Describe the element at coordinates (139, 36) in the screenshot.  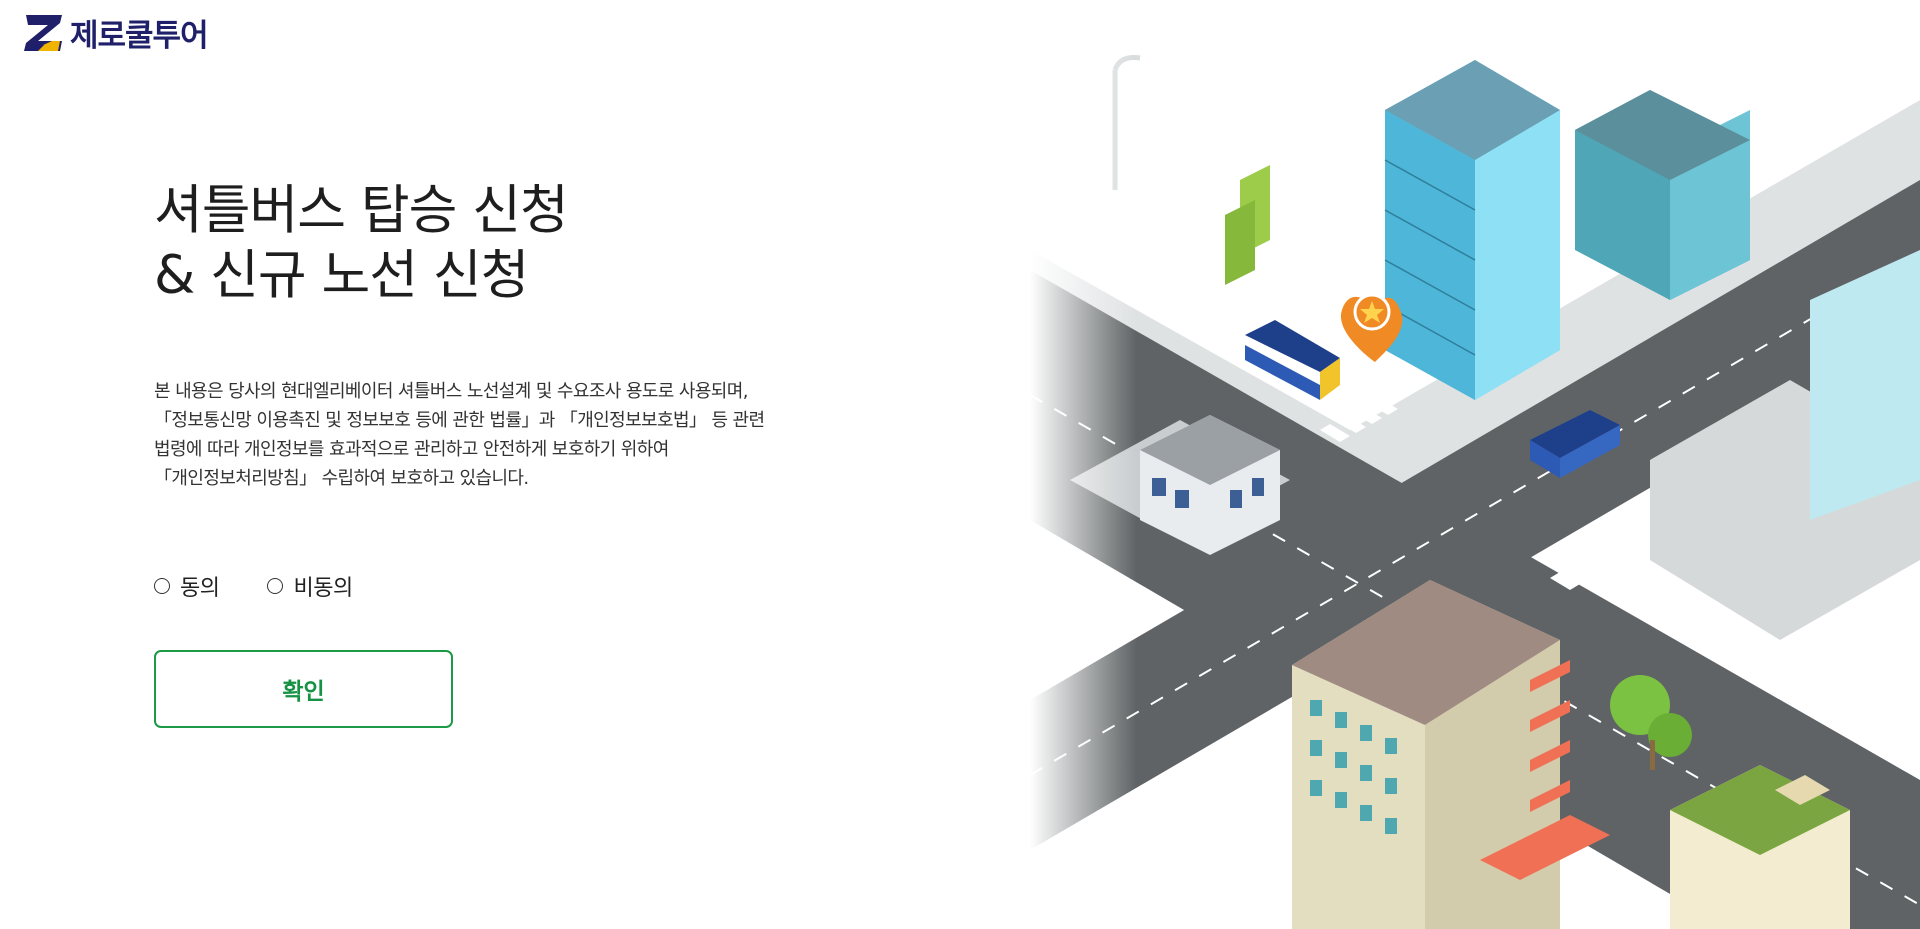
I see `logo-text: 제로쿨투어` at that location.